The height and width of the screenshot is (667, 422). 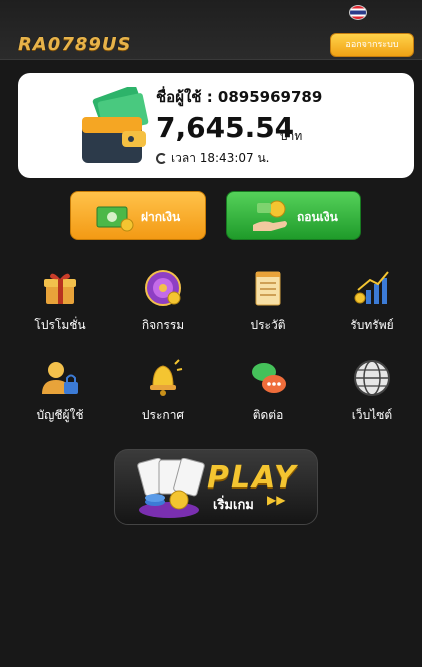 I want to click on header: RA0789US ออกจากระบบ, so click(x=211, y=30).